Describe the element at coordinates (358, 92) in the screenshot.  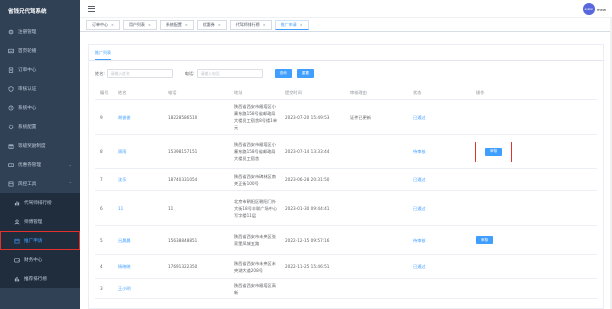
I see `col-header-reason: 审核理由` at that location.